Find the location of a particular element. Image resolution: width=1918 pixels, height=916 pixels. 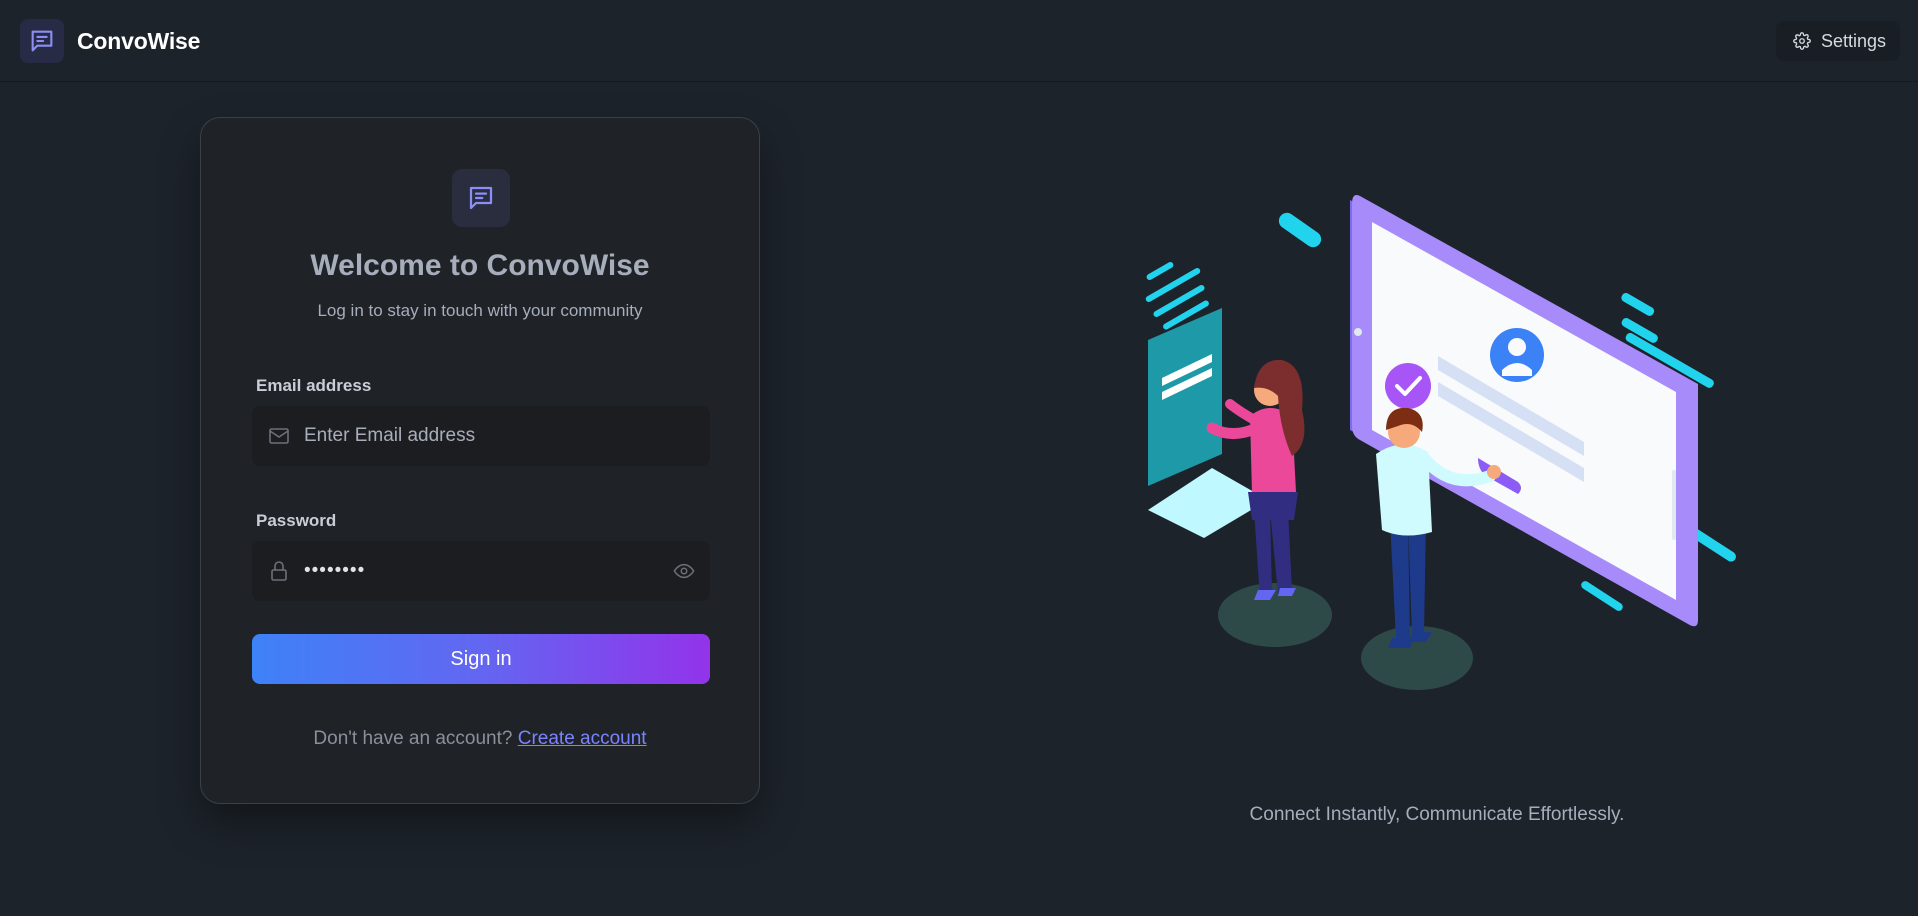

check-badge-icon is located at coordinates (1408, 386).